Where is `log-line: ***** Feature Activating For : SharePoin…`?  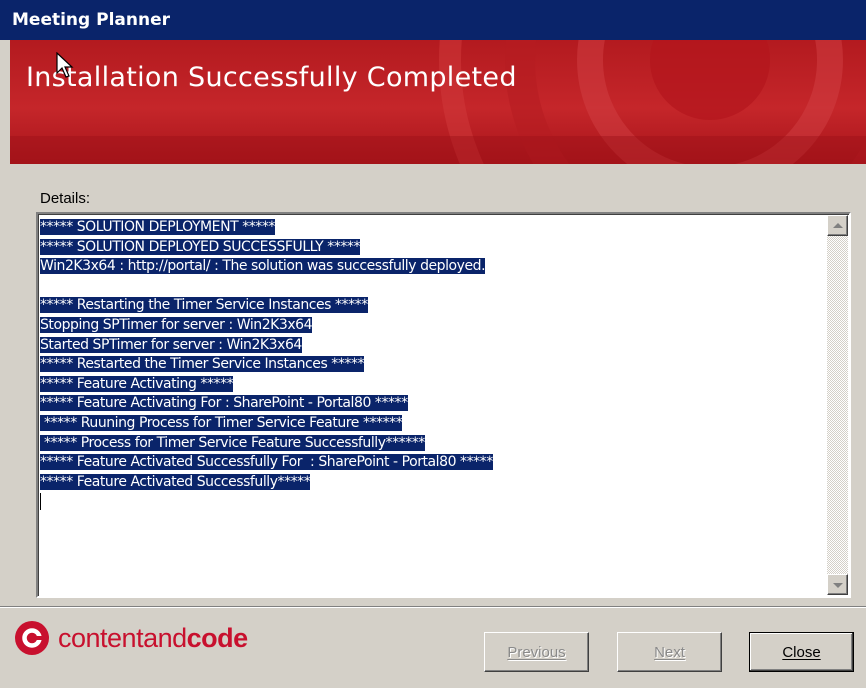
log-line: ***** Feature Activating For : SharePoin… is located at coordinates (224, 403).